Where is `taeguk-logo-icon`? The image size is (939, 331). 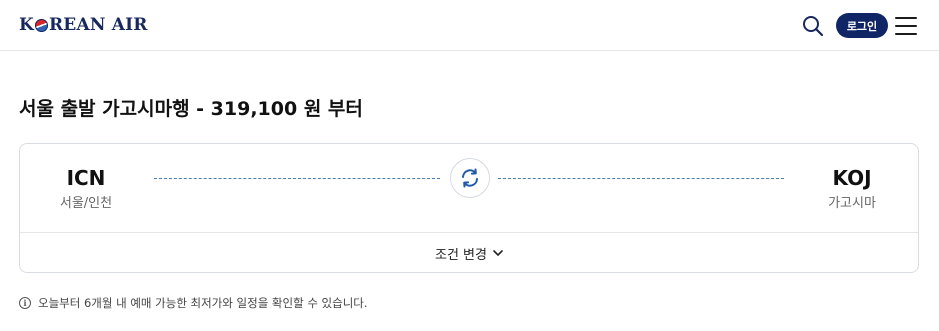
taeguk-logo-icon is located at coordinates (41, 25).